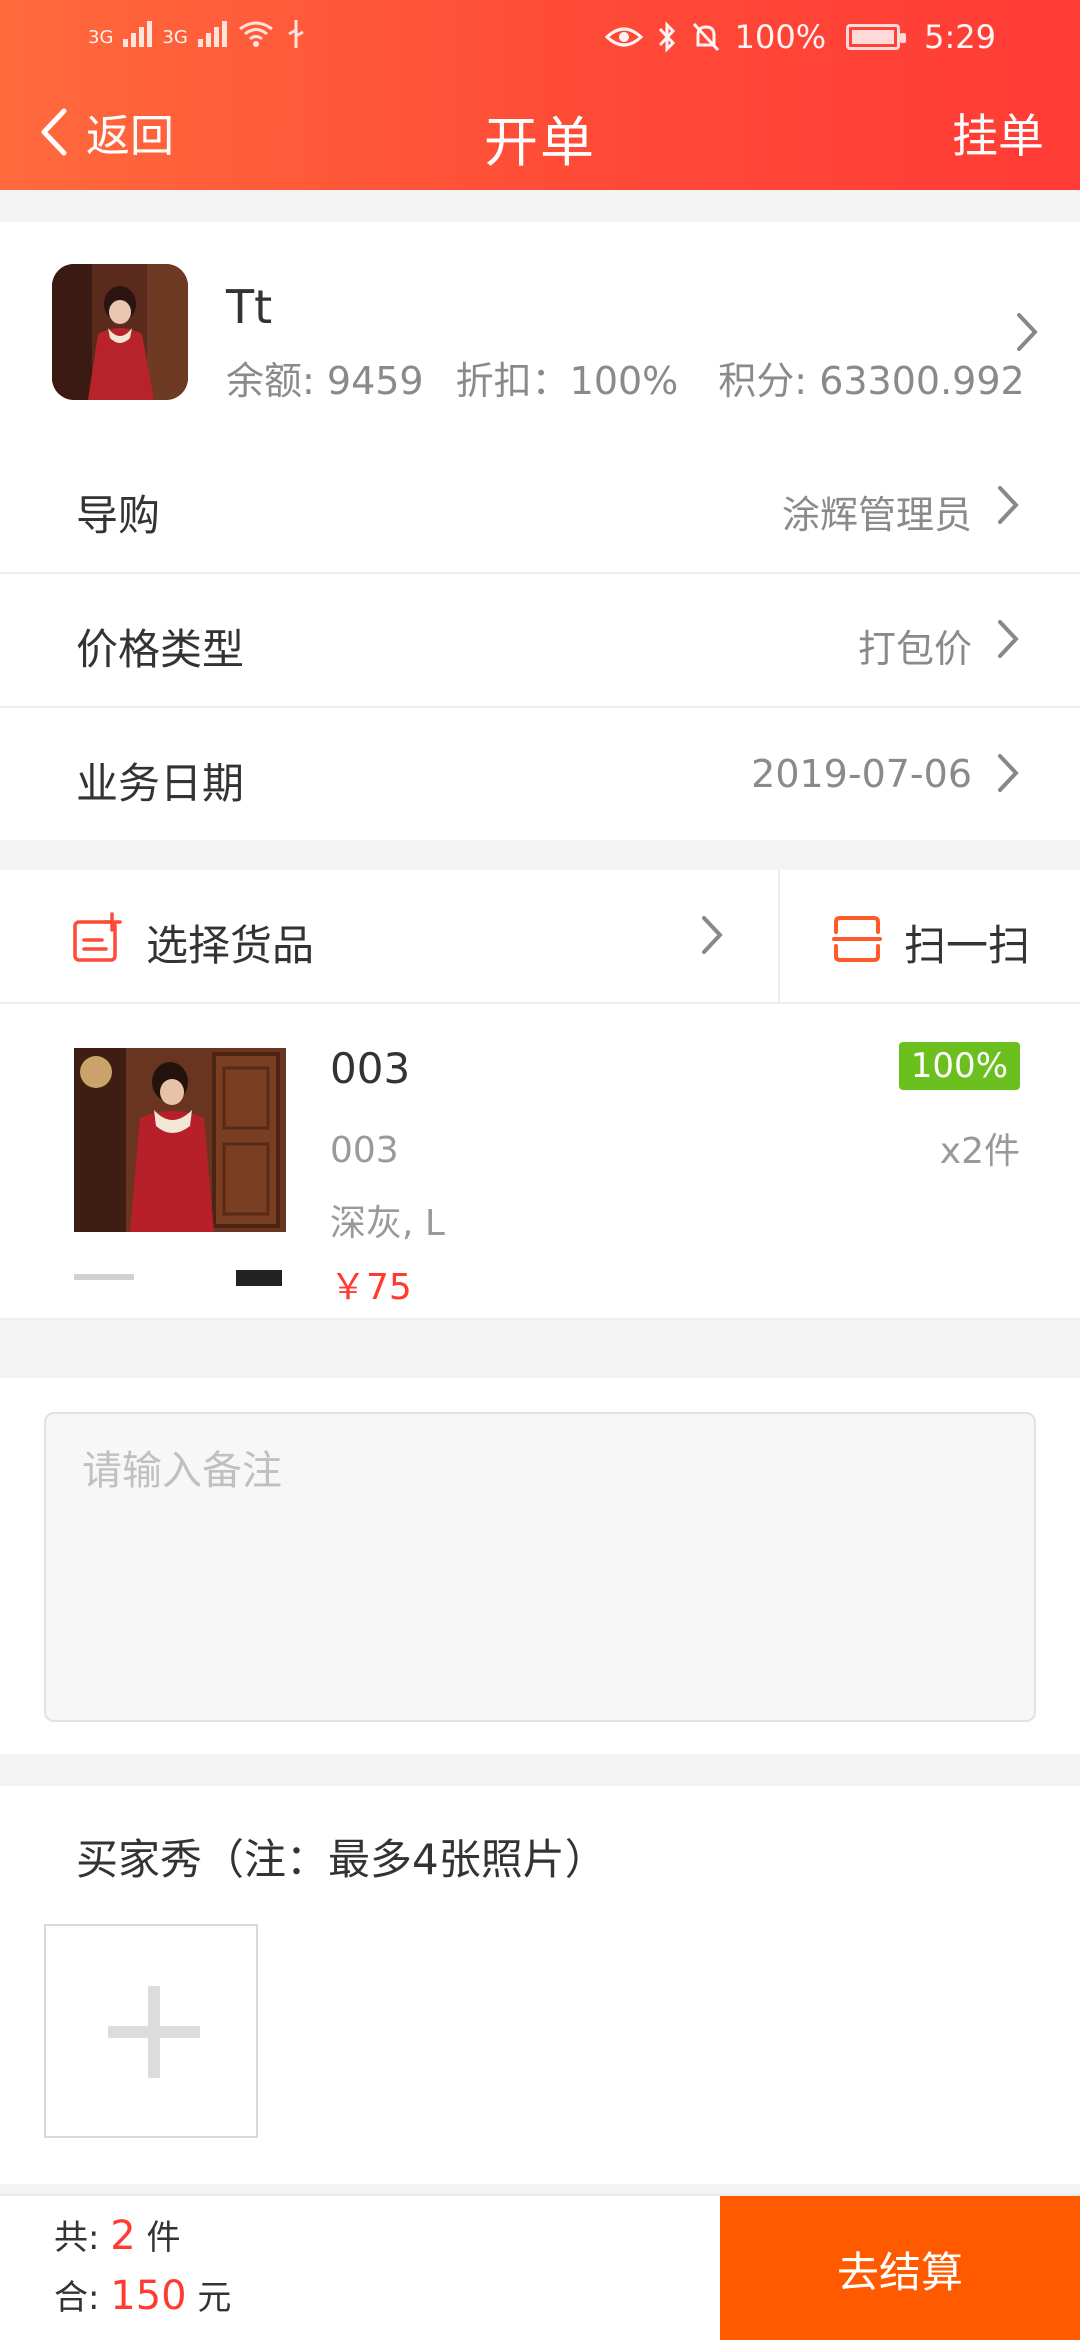 This screenshot has height=2340, width=1080. I want to click on header: 3G 3G 100% 5:29 返回 开单 挂单, so click(540, 95).